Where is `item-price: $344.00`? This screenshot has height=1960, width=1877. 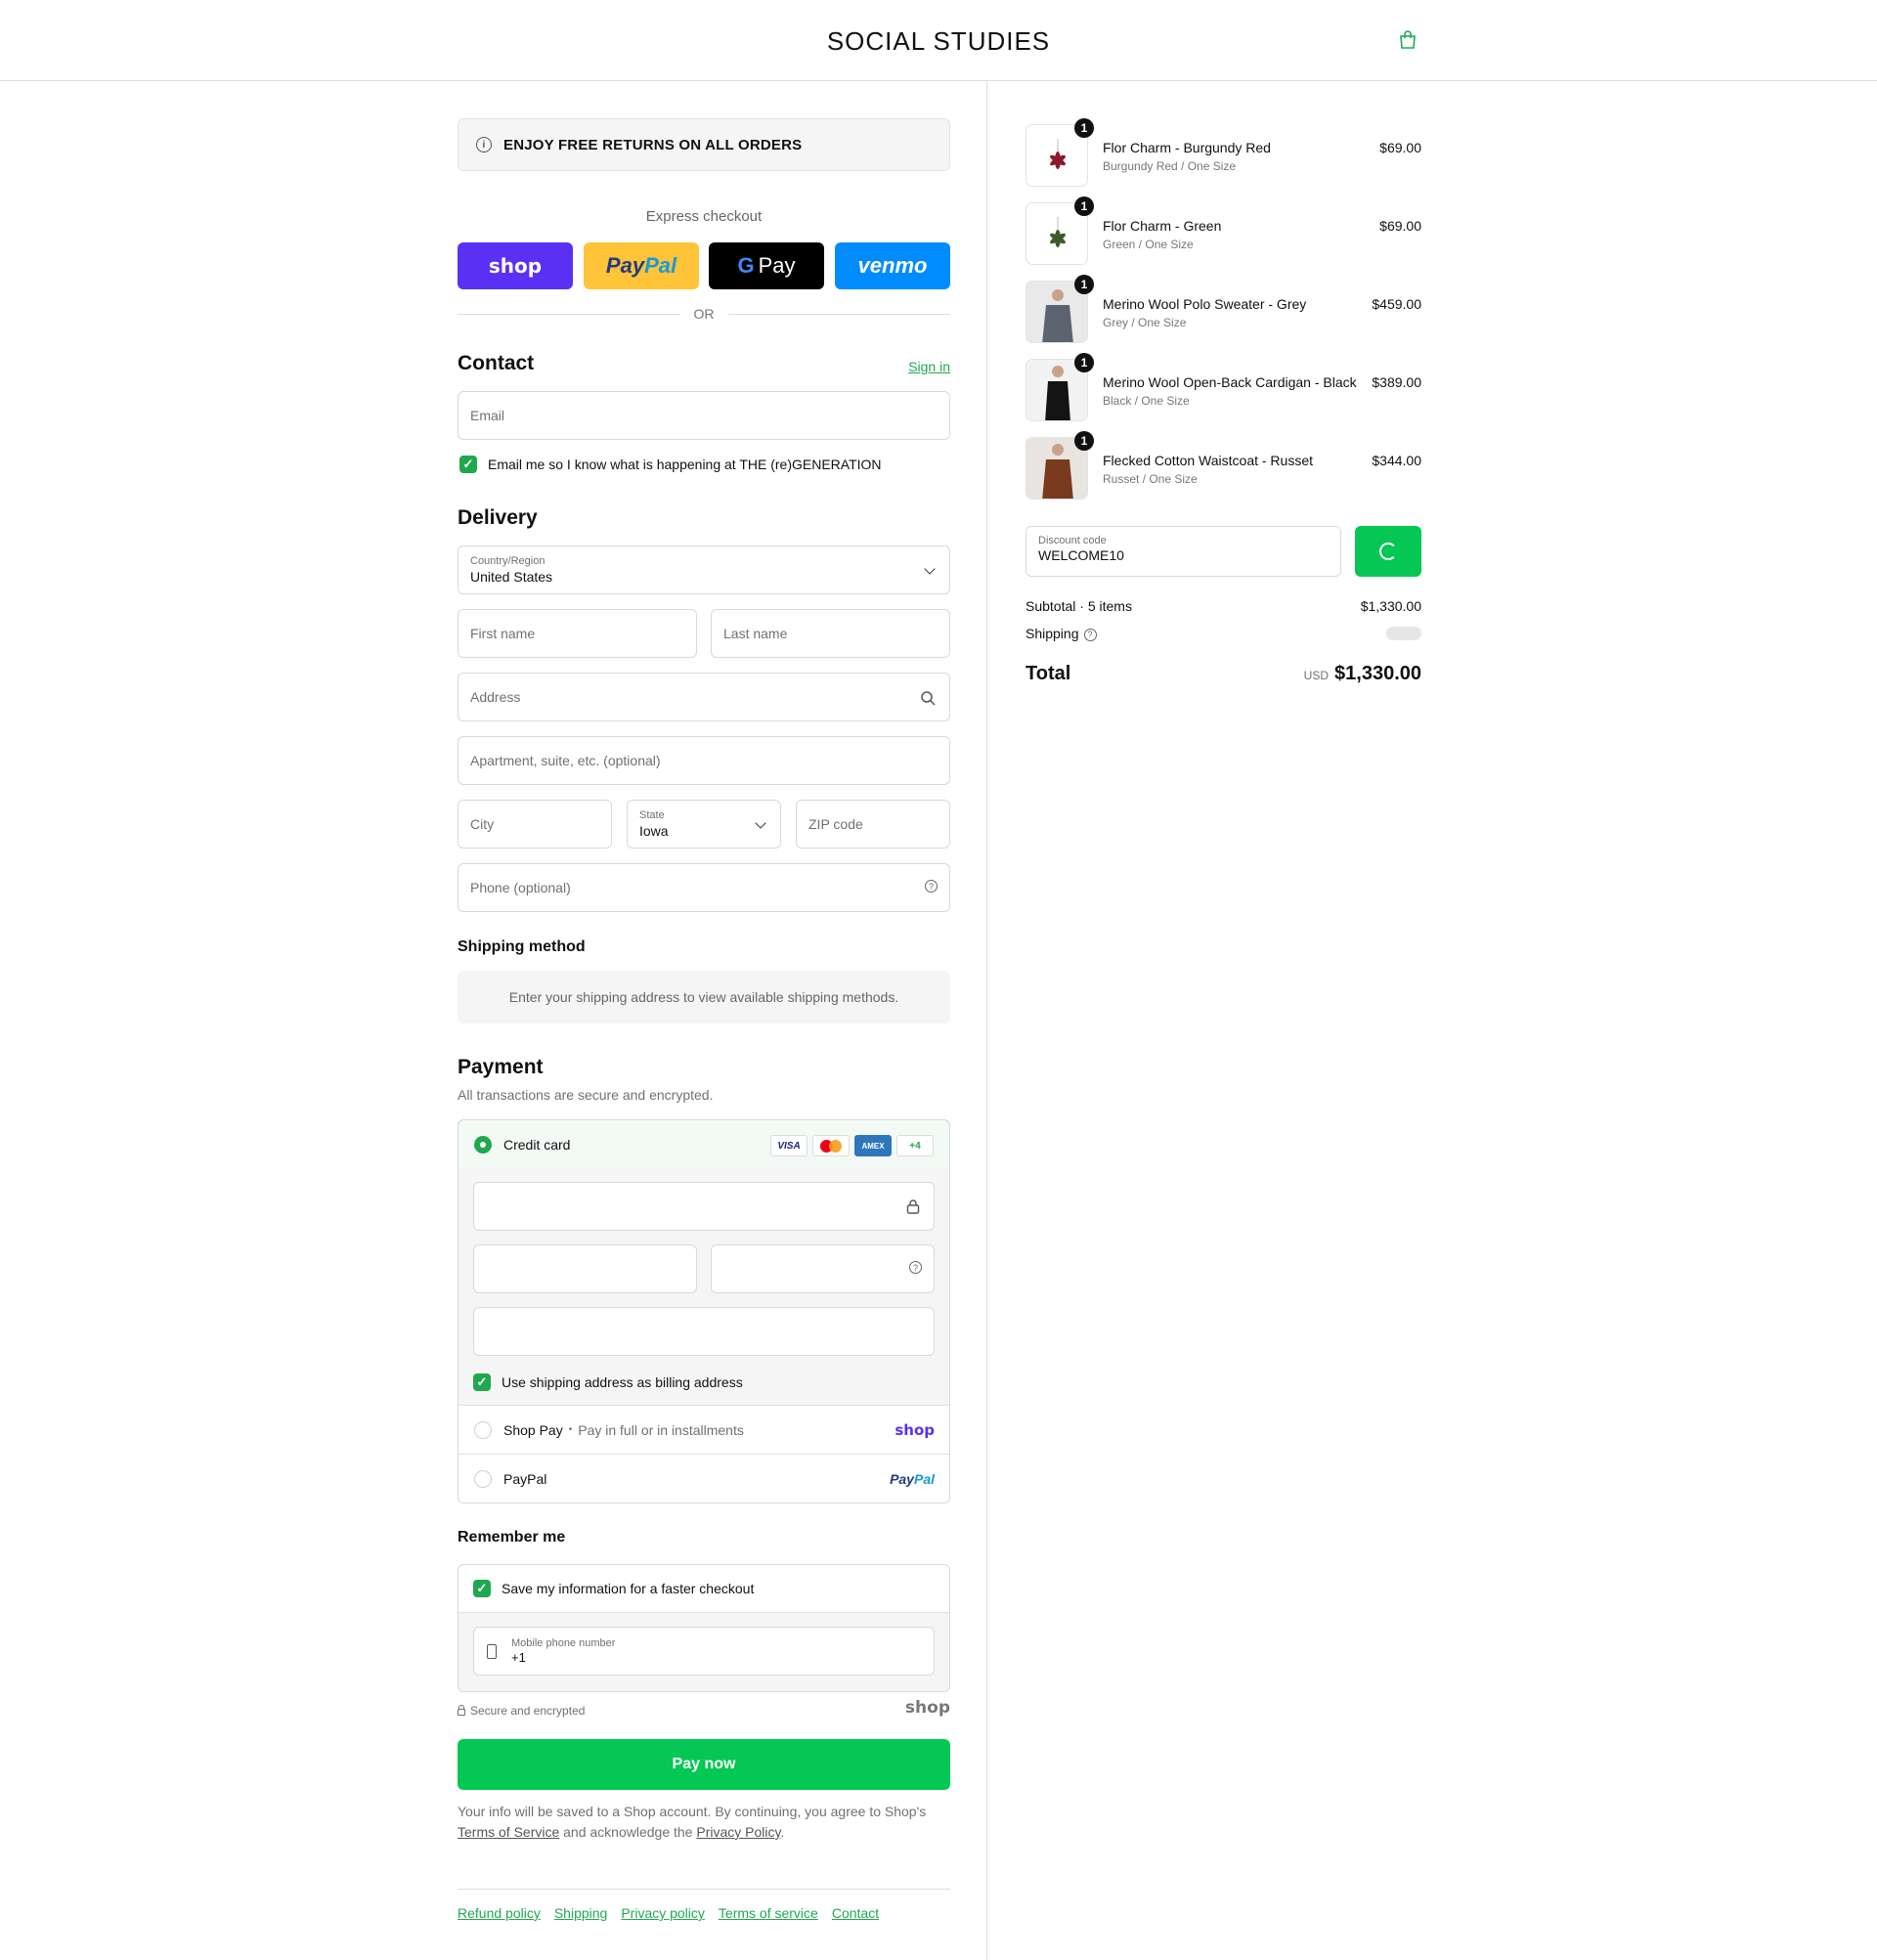 item-price: $344.00 is located at coordinates (1396, 461).